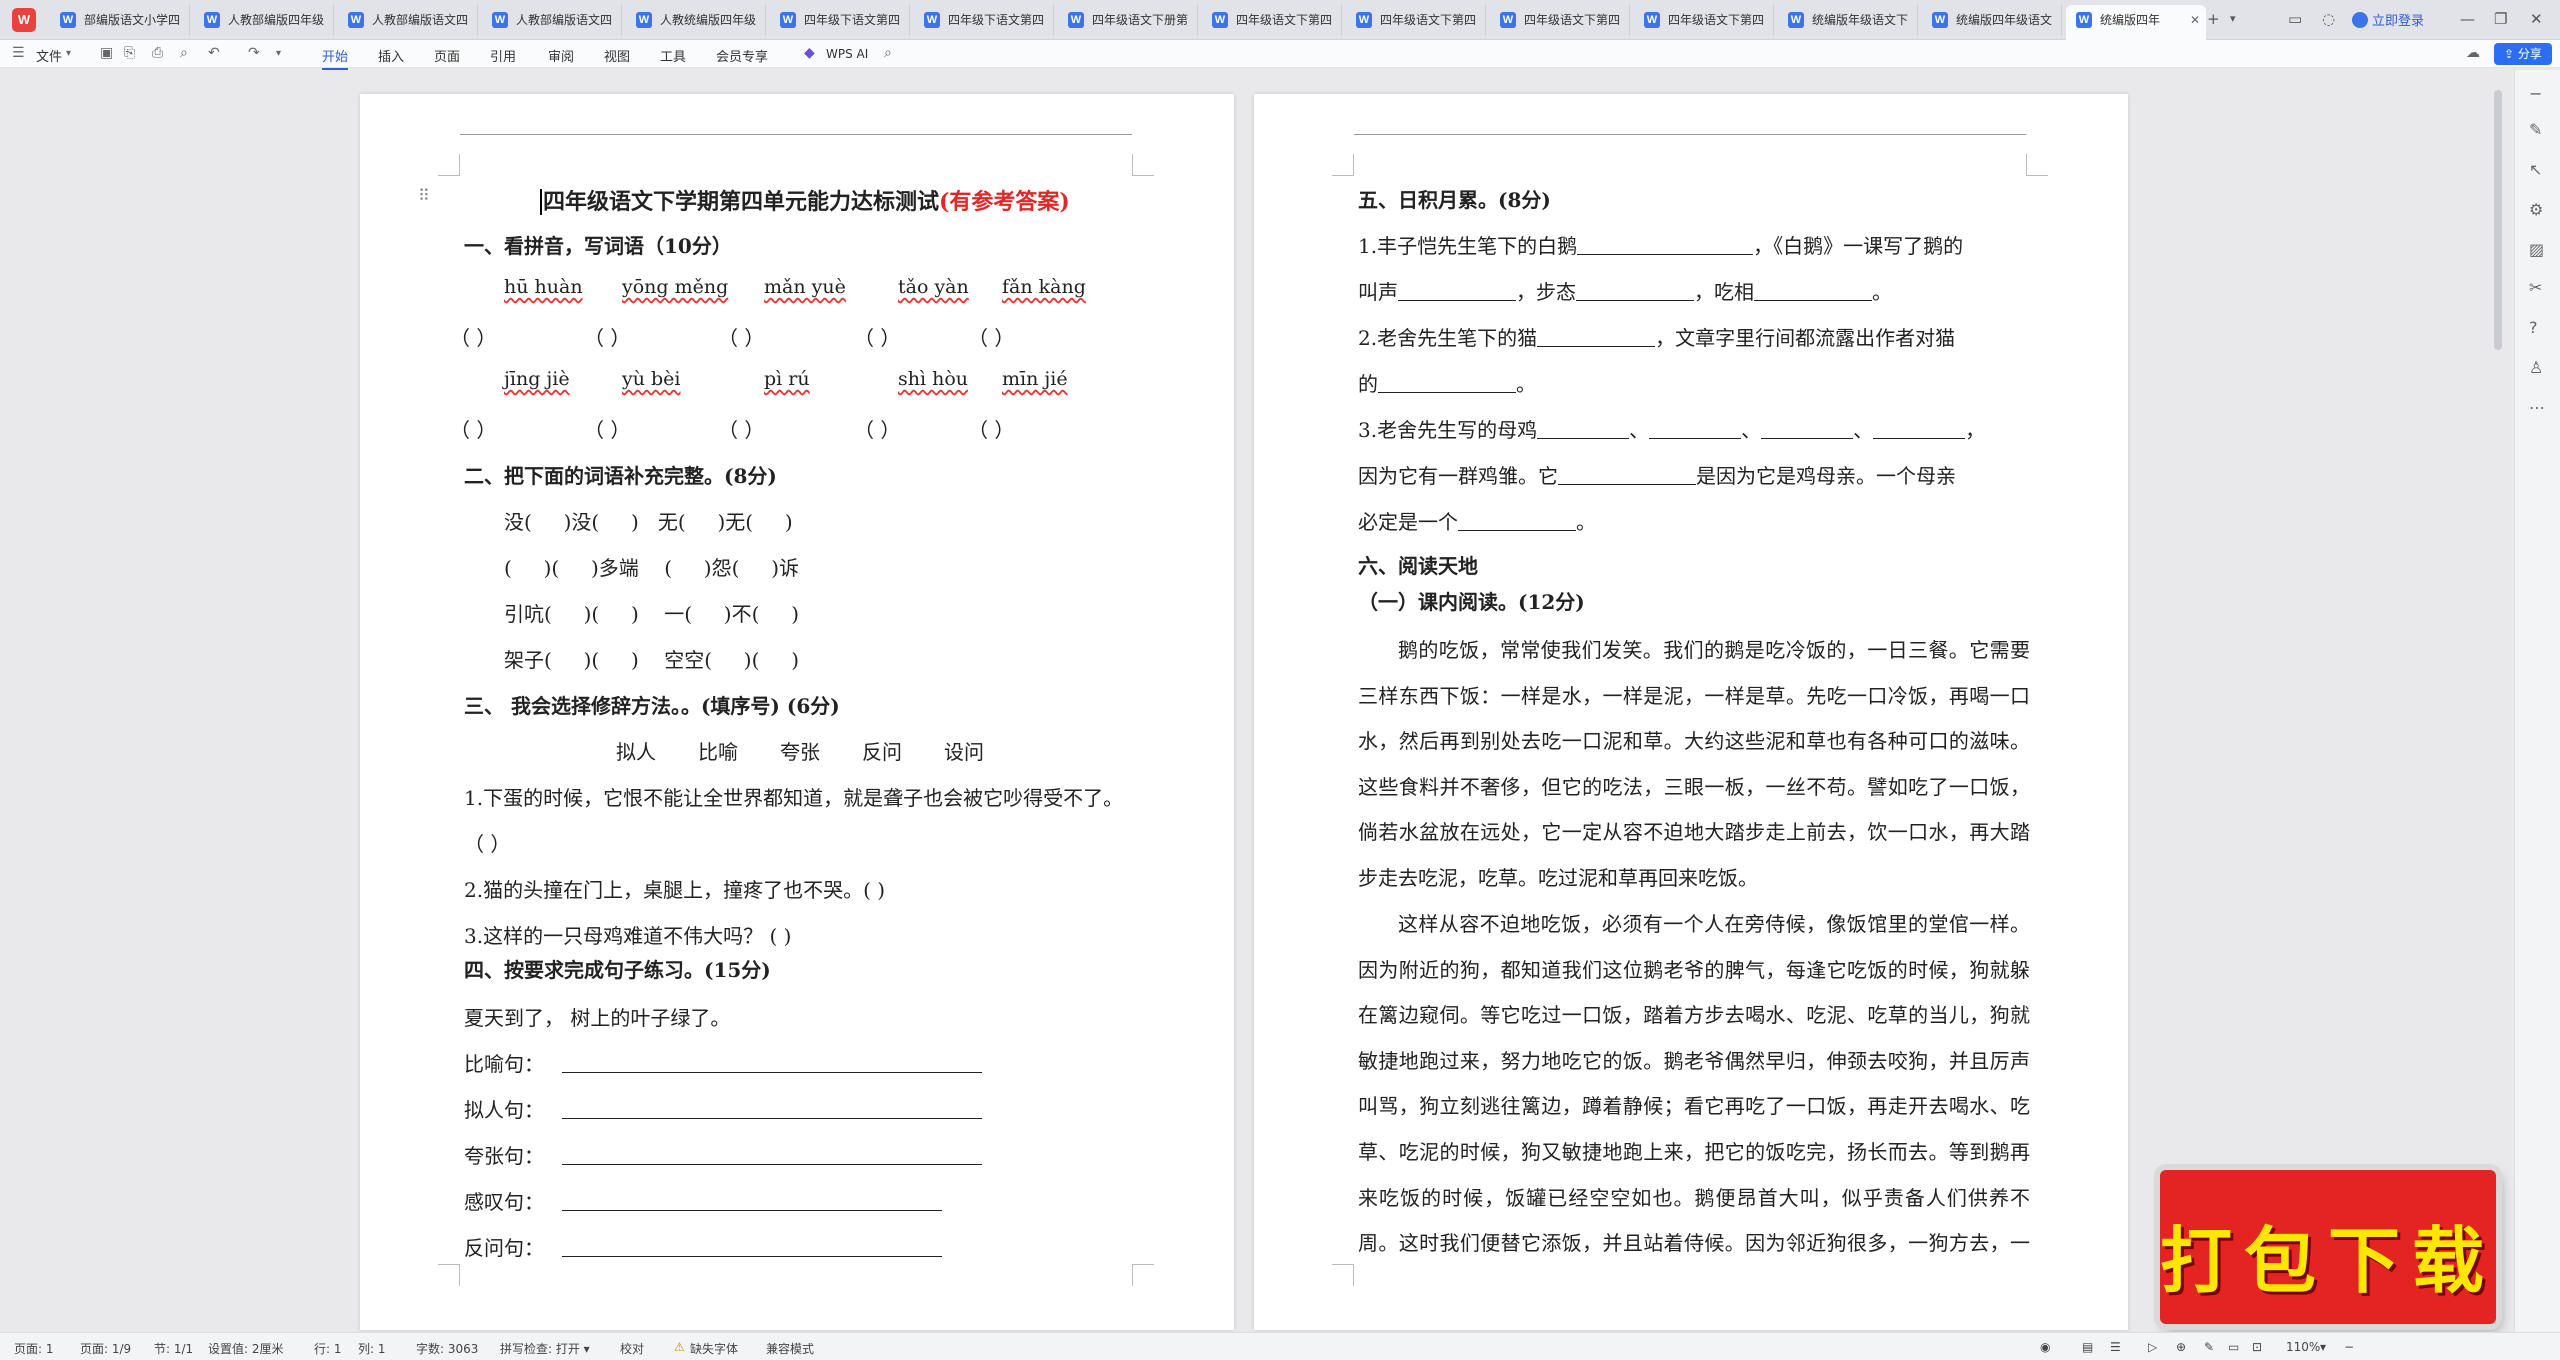 Image resolution: width=2560 pixels, height=1360 pixels. I want to click on ribbon-tab-4: 引用, so click(503, 55).